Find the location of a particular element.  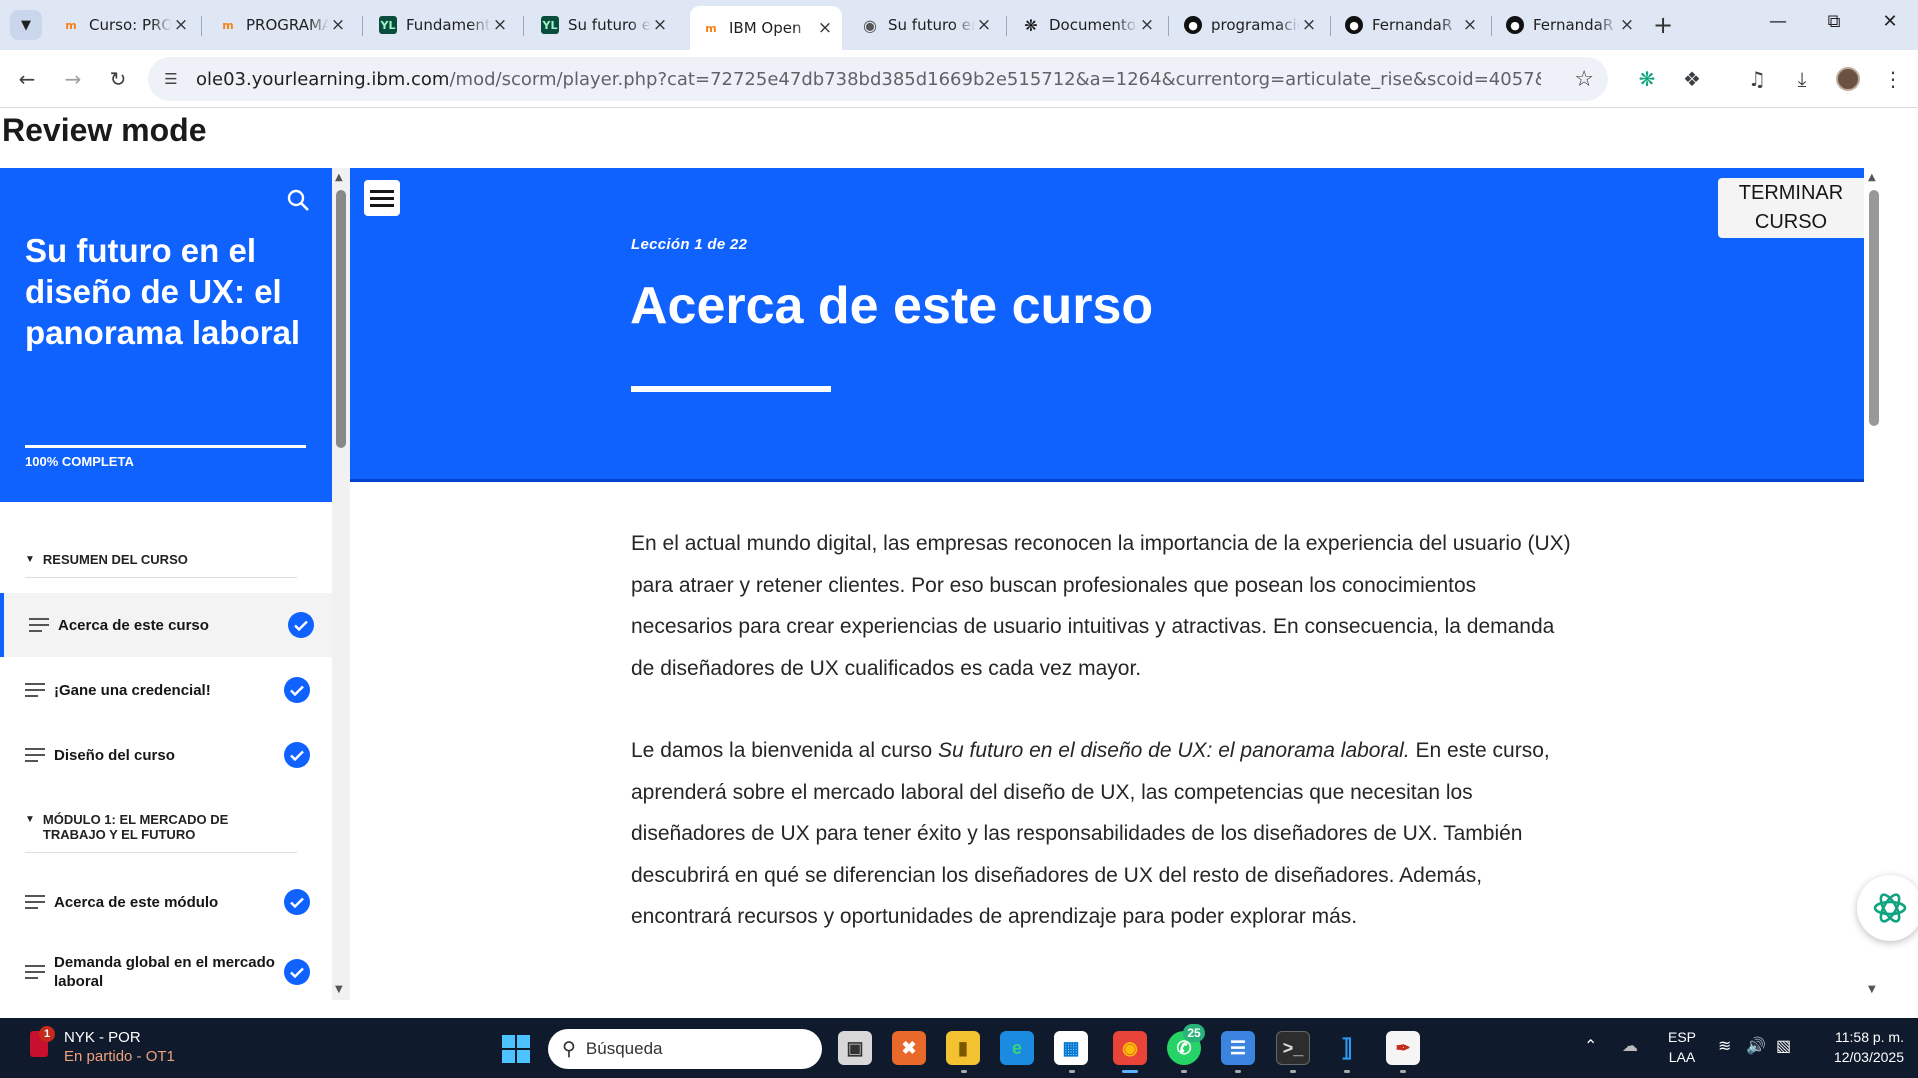

lesson-item-label: Demanda global en el mercado laboral is located at coordinates (164, 972).